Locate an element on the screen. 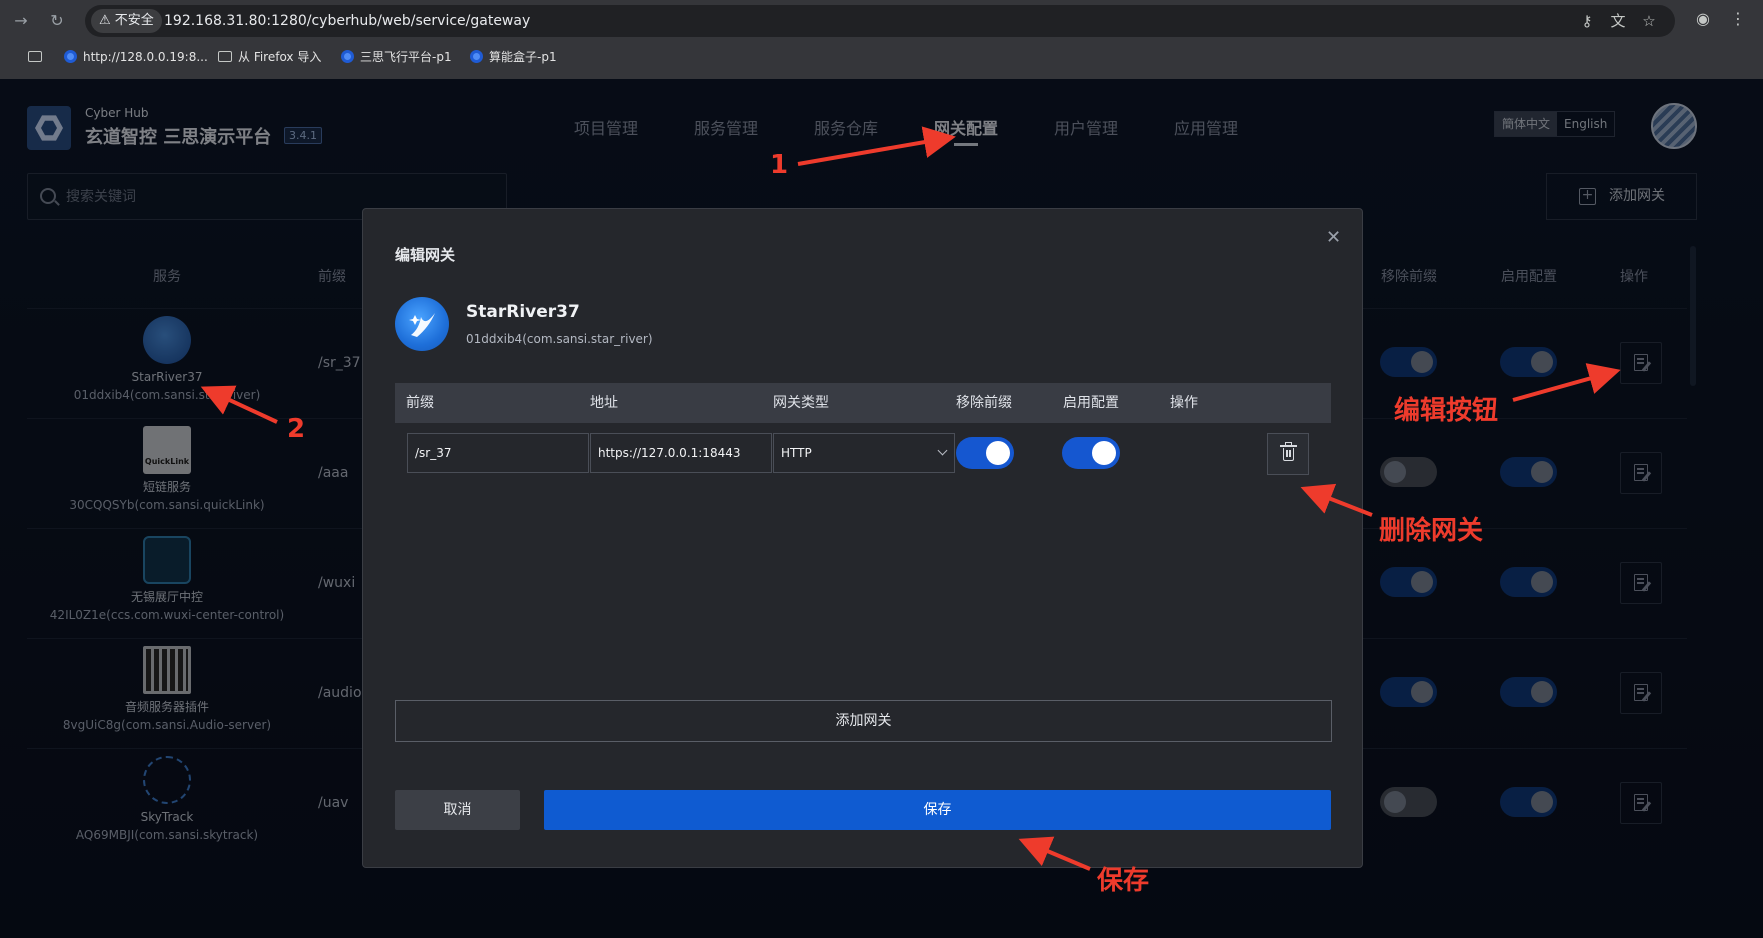 The width and height of the screenshot is (1763, 938). col-remove-prefix: 移除前缀 is located at coordinates (984, 403).